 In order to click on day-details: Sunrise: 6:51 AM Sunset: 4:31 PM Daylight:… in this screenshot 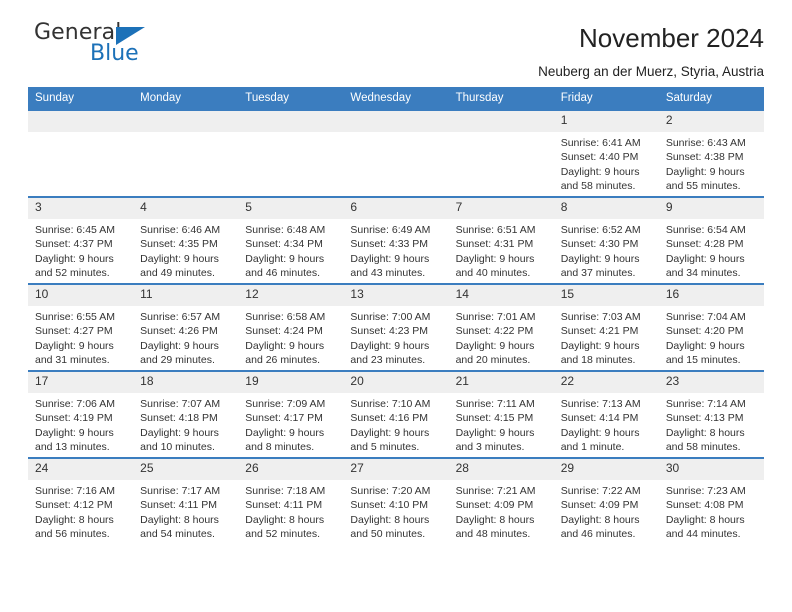, I will do `click(501, 249)`.